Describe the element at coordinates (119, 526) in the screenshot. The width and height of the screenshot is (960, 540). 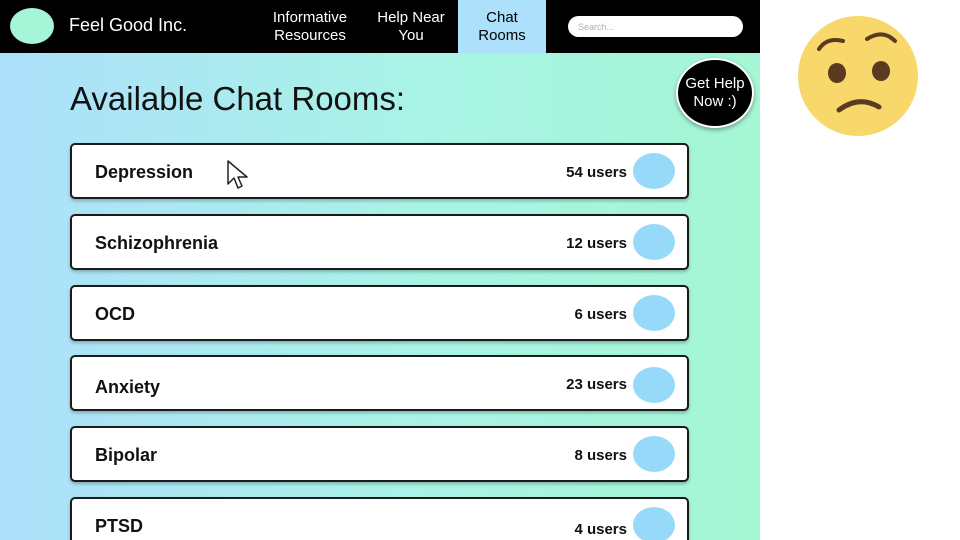
I see `room-name: PTSD` at that location.